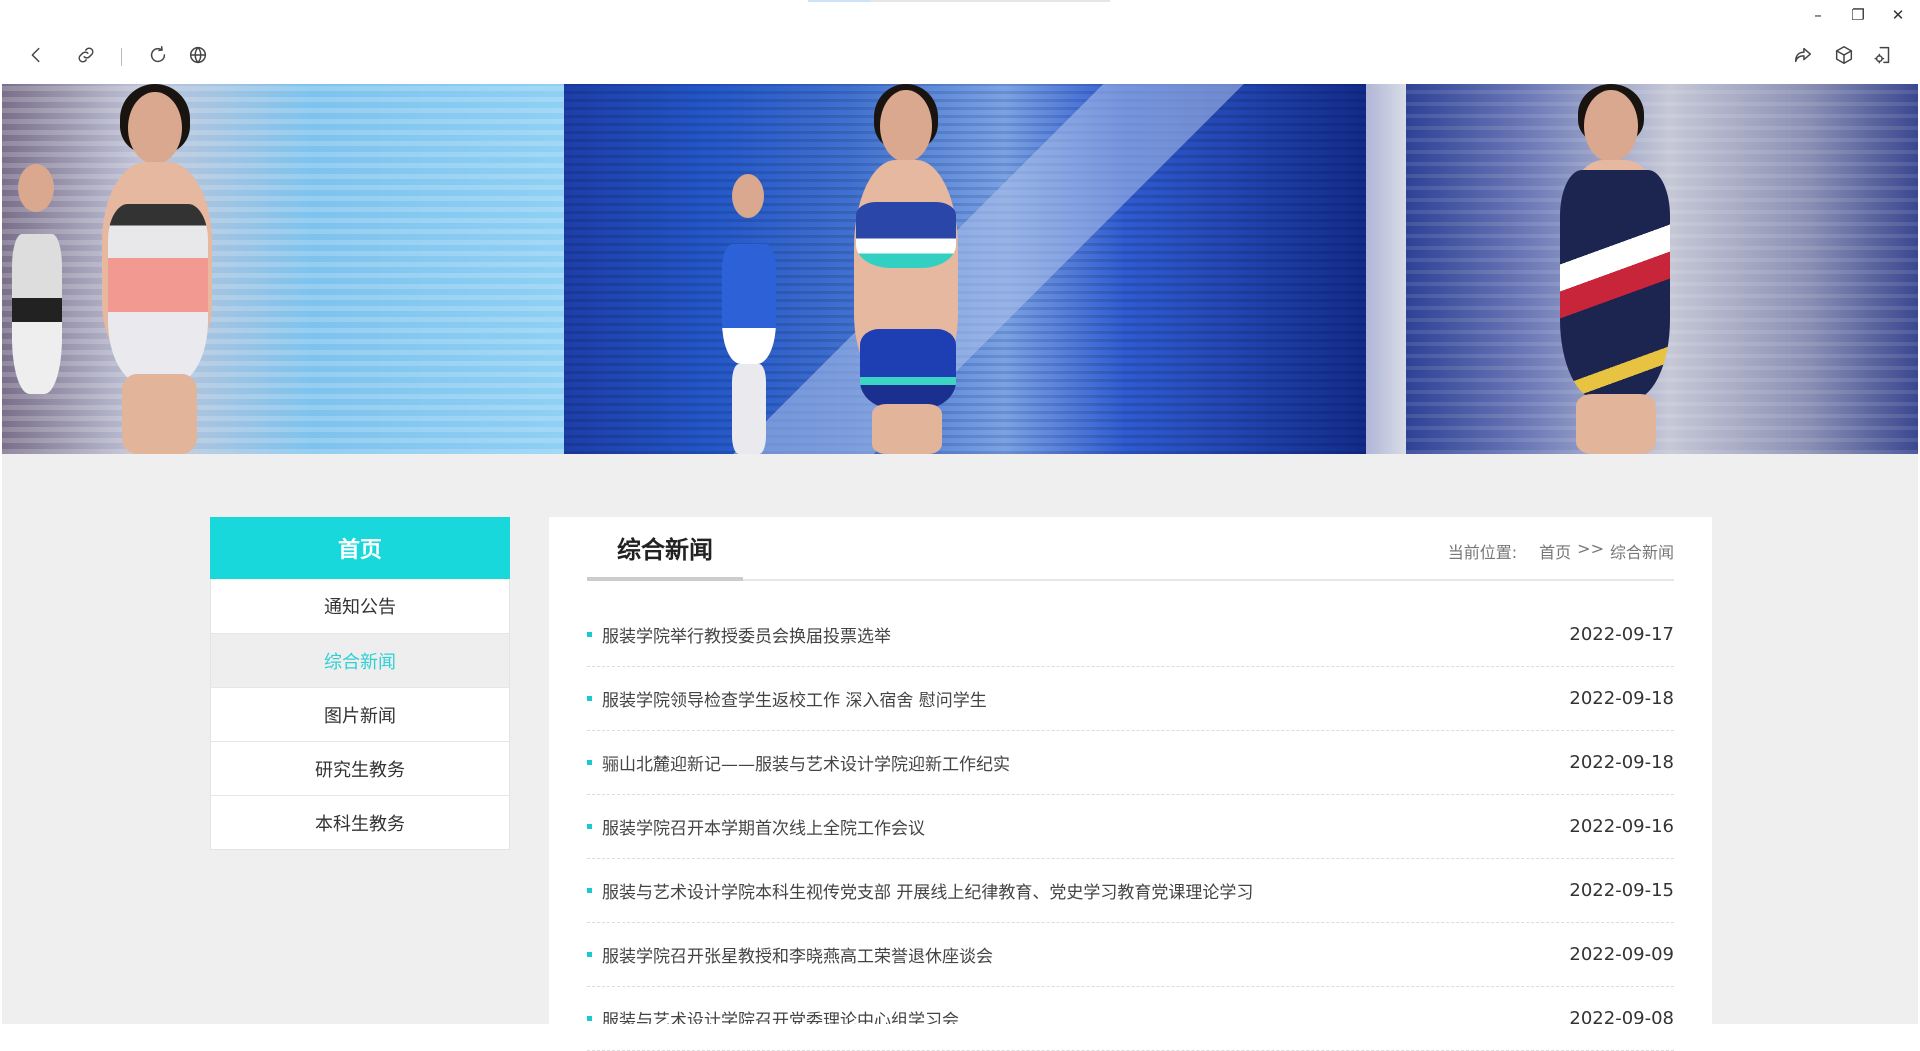  I want to click on restore-button: ❐, so click(1858, 15).